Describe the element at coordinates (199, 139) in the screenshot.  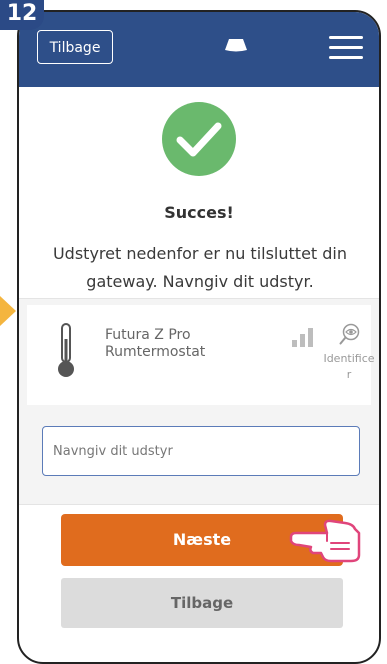
I see `success-check-icon` at that location.